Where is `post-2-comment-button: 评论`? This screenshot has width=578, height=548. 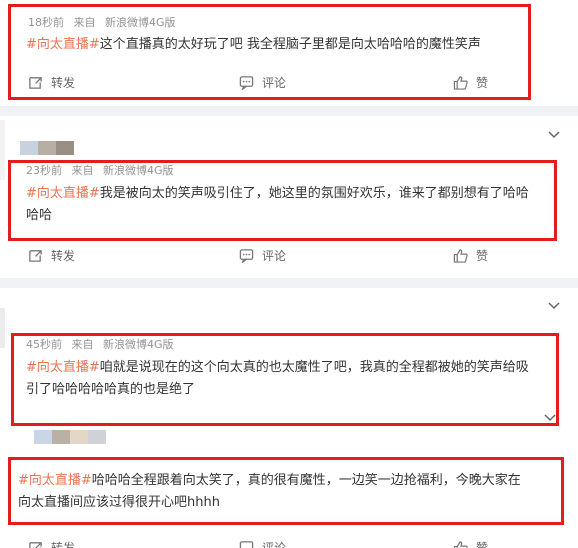 post-2-comment-button: 评论 is located at coordinates (262, 255).